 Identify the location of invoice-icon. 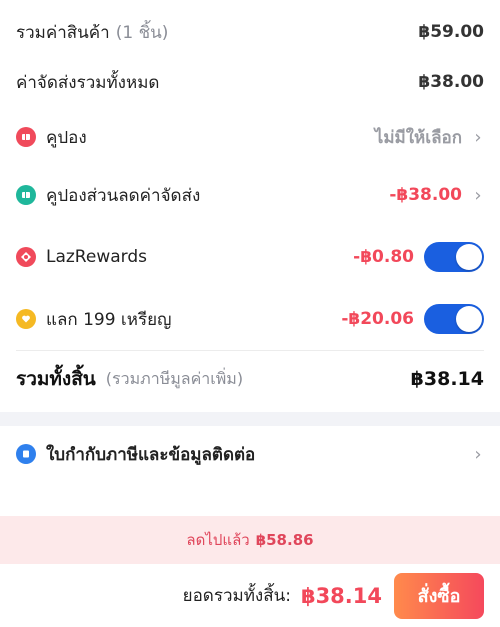
(26, 454).